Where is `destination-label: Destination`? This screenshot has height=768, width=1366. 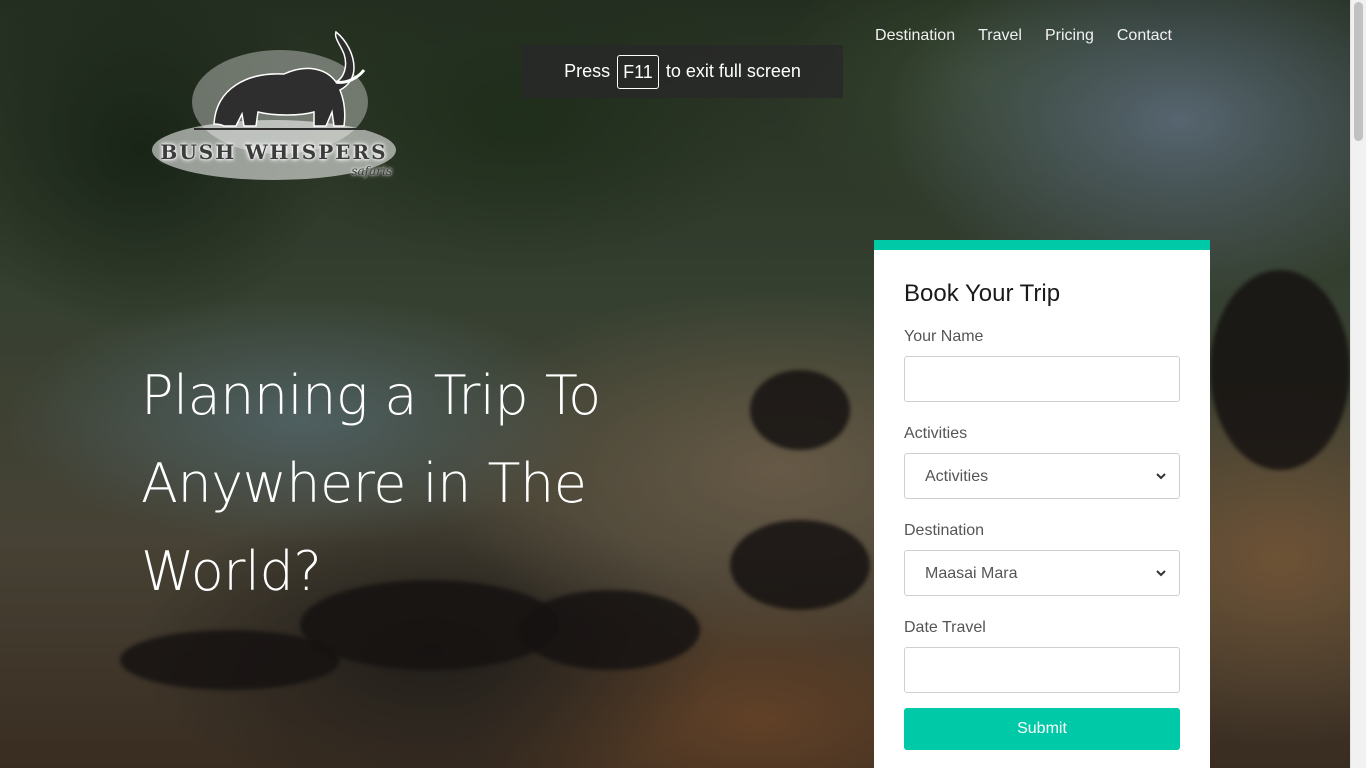
destination-label: Destination is located at coordinates (944, 530).